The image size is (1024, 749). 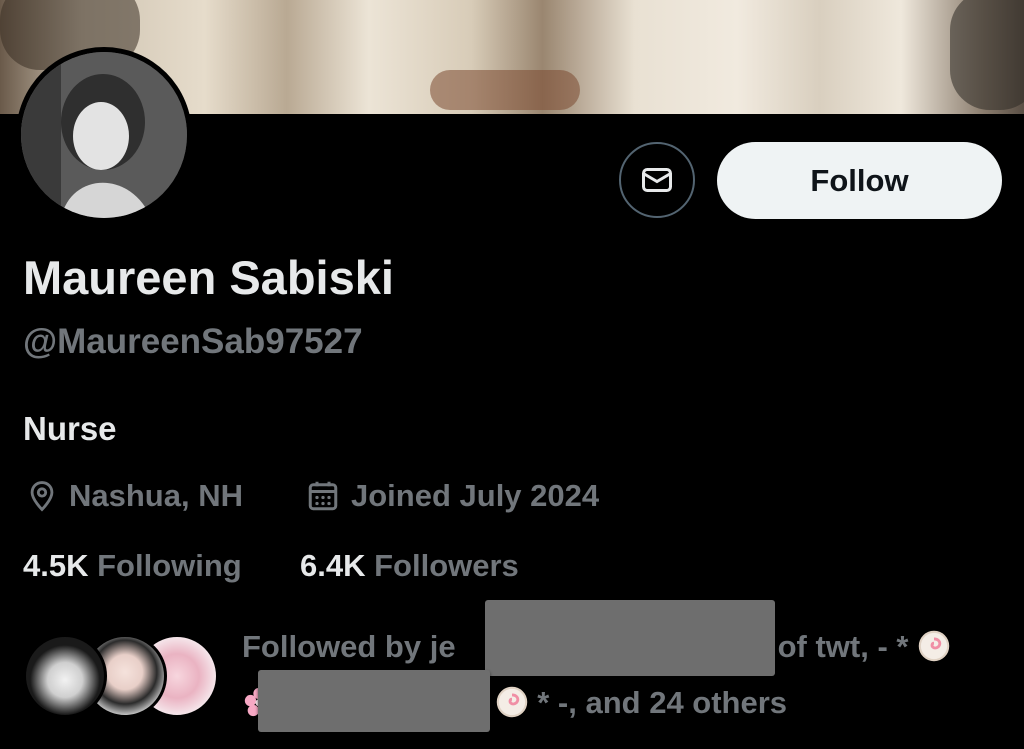 What do you see at coordinates (56, 565) in the screenshot?
I see `following-count: 4.5K` at bounding box center [56, 565].